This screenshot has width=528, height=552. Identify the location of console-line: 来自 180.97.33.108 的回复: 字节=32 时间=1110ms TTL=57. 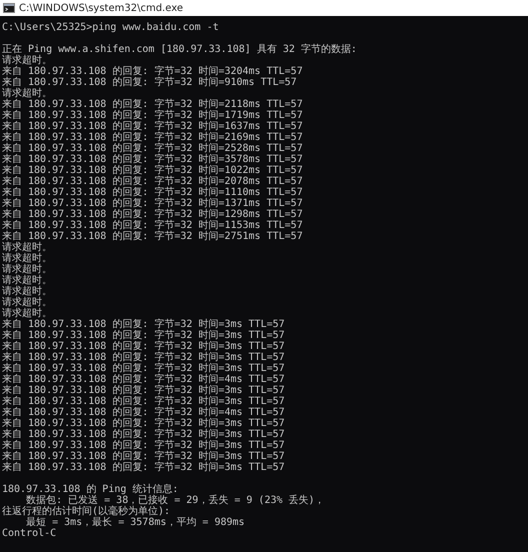
(152, 192).